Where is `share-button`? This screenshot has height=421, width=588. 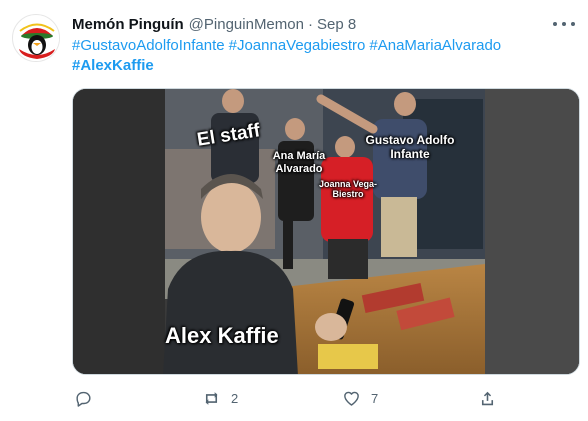
share-button is located at coordinates (487, 398).